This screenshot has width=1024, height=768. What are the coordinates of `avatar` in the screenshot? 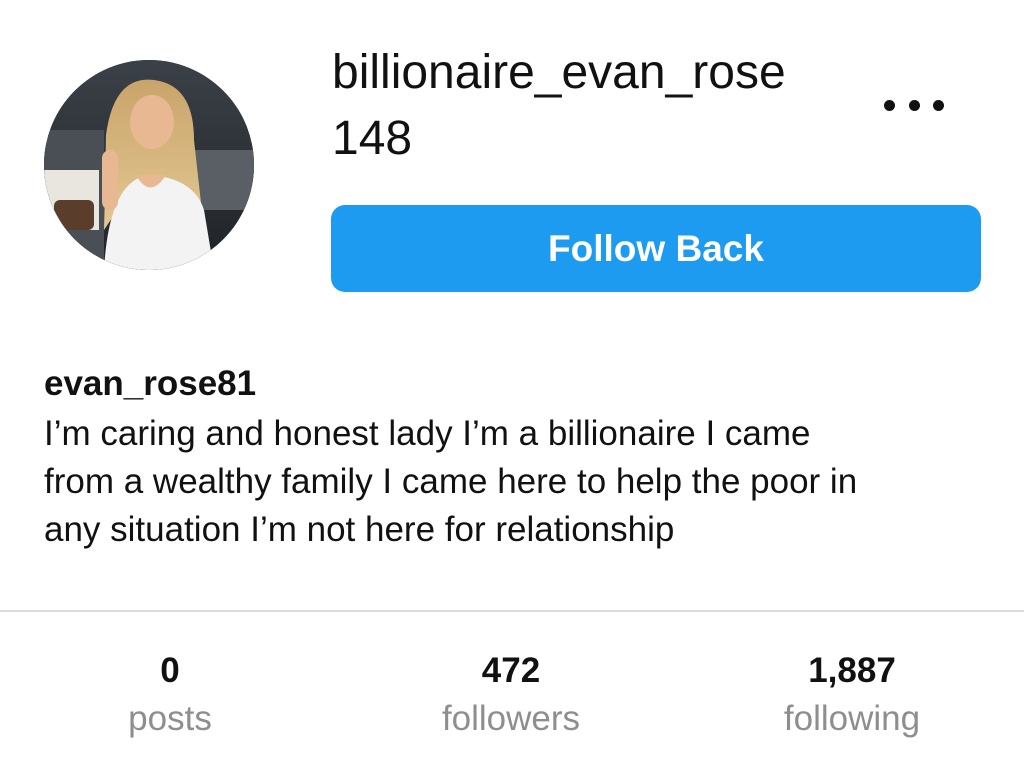 It's located at (149, 165).